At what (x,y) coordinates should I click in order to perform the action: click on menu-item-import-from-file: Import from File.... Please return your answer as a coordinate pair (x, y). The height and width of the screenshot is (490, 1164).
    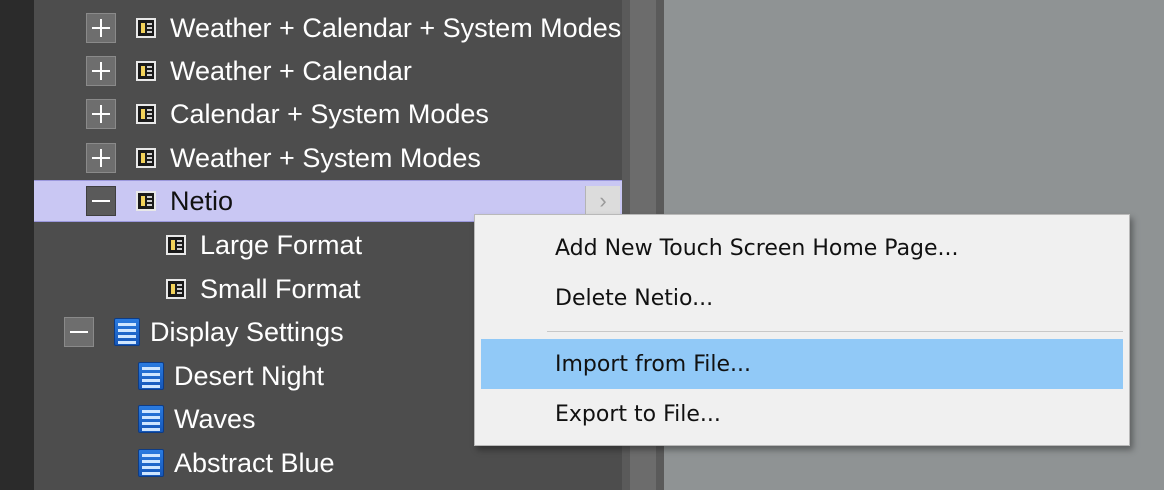
    Looking at the image, I should click on (802, 364).